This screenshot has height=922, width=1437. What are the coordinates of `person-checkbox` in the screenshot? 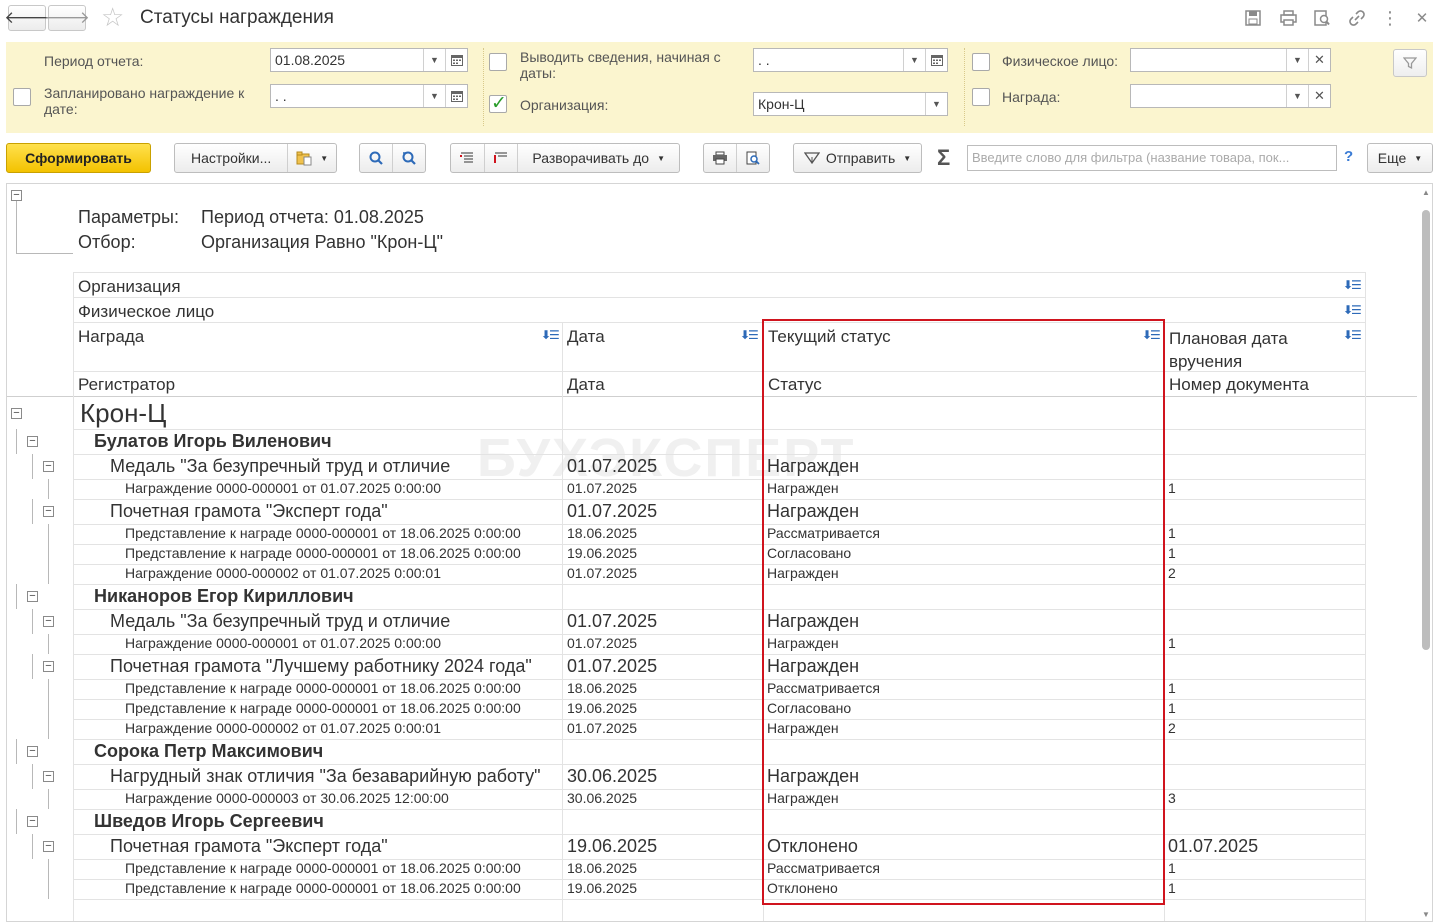 It's located at (981, 62).